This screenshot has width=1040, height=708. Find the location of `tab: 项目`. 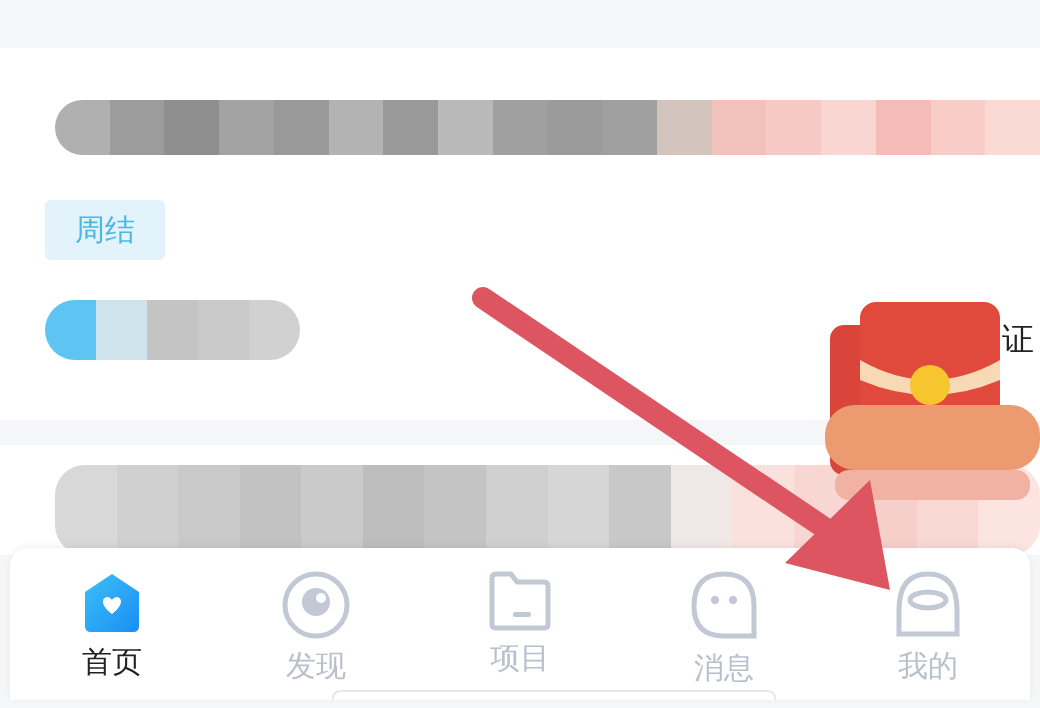

tab: 项目 is located at coordinates (520, 613).